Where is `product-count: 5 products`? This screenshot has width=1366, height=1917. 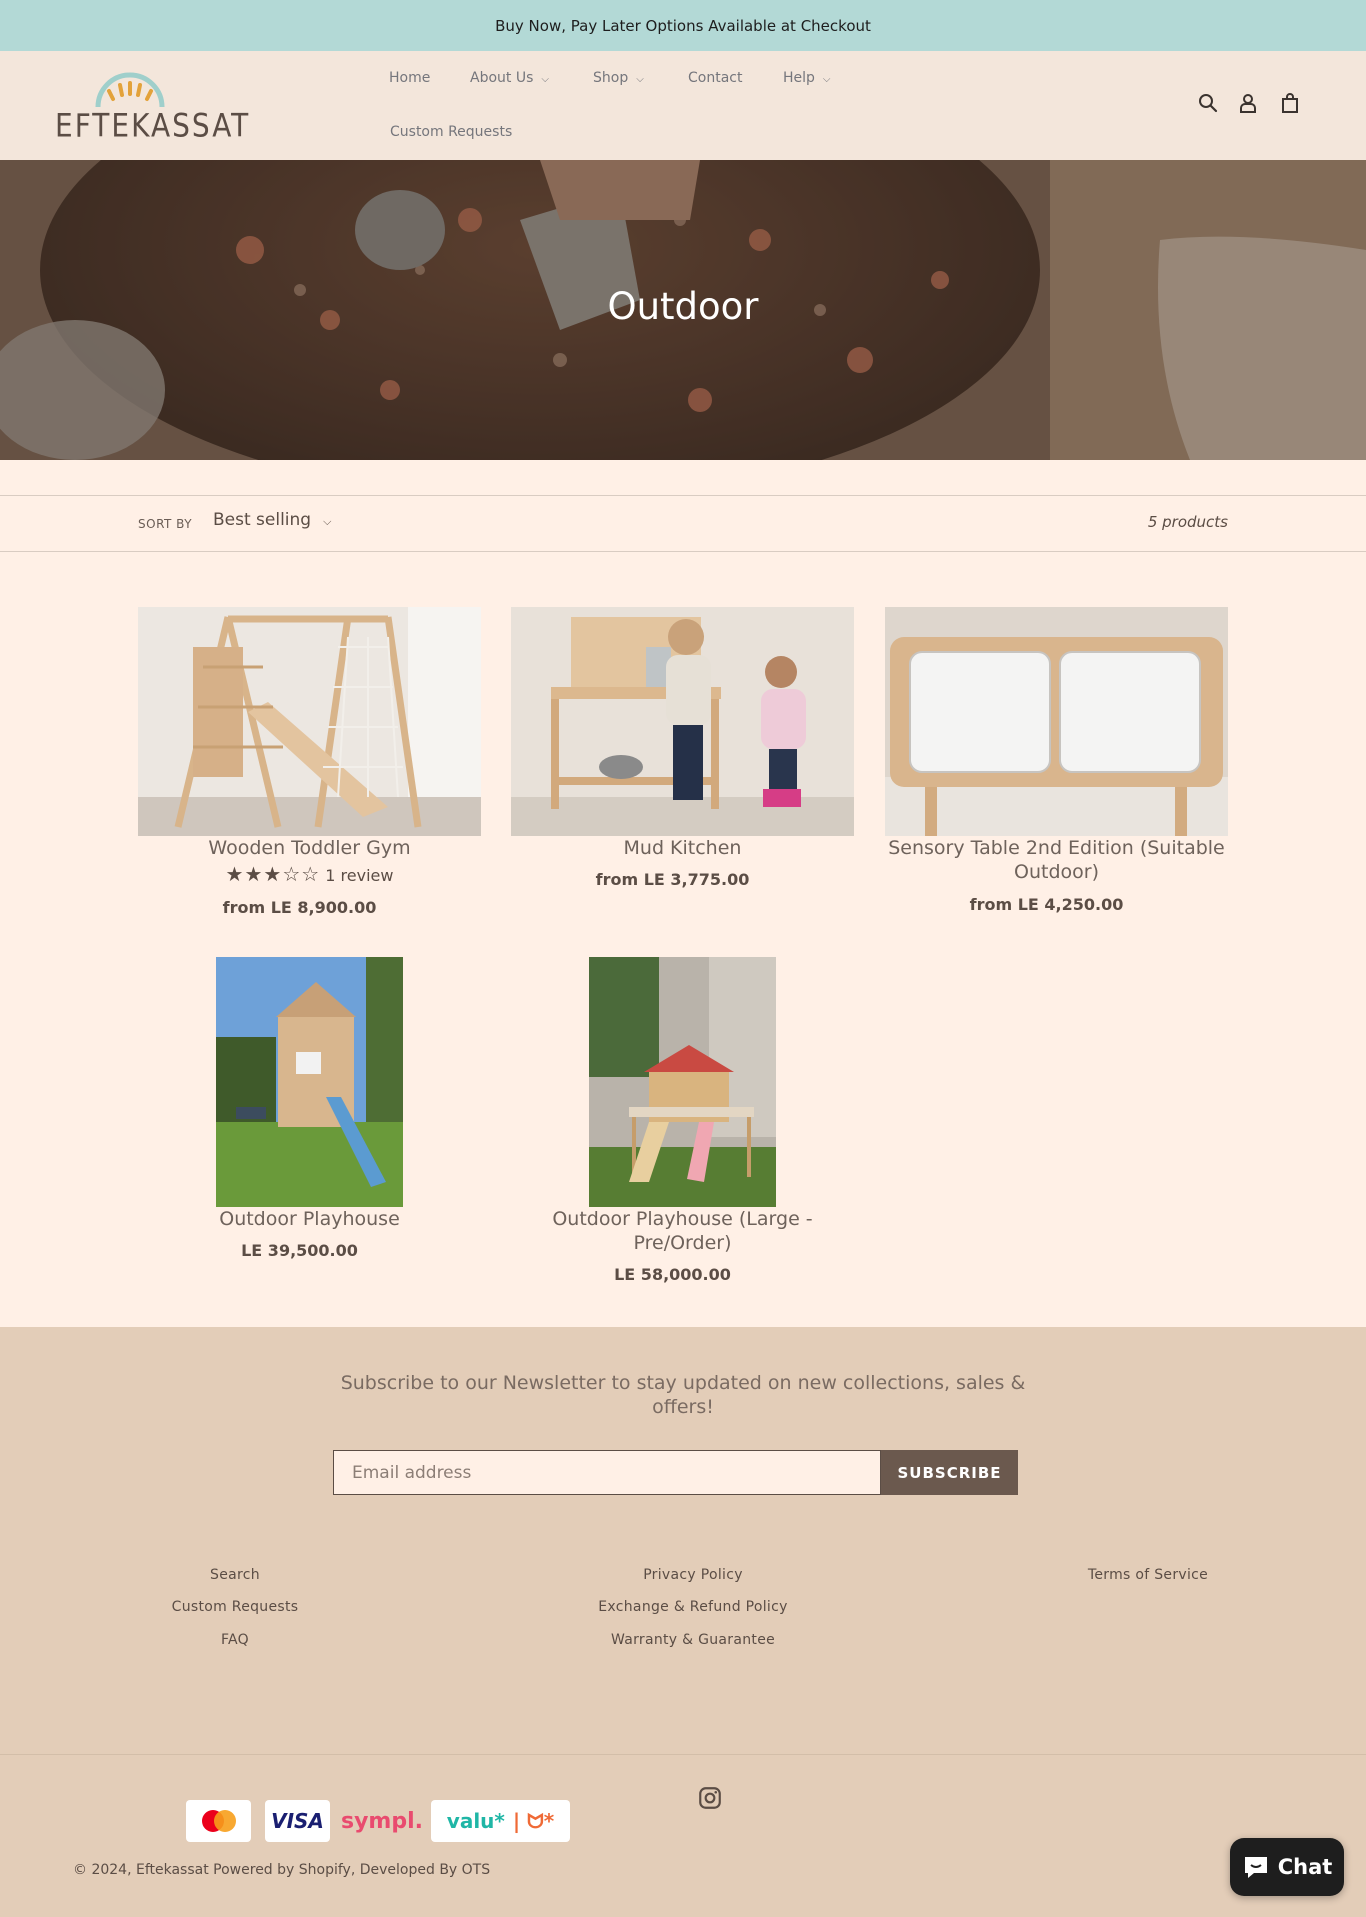
product-count: 5 products is located at coordinates (1187, 522).